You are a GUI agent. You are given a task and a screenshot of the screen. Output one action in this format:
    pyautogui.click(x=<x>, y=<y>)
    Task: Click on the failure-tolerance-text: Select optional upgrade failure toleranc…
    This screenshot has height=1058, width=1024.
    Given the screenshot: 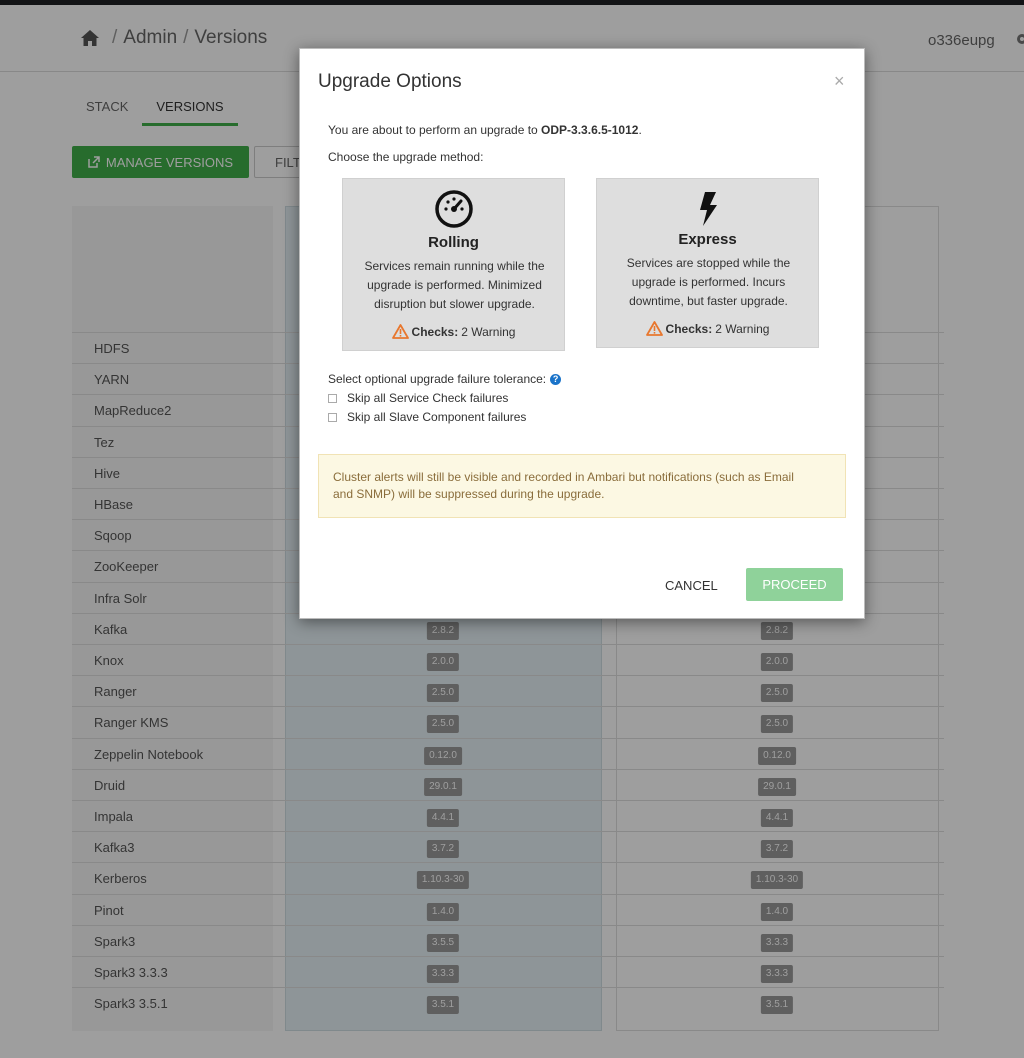 What is the action you would take?
    pyautogui.click(x=437, y=379)
    